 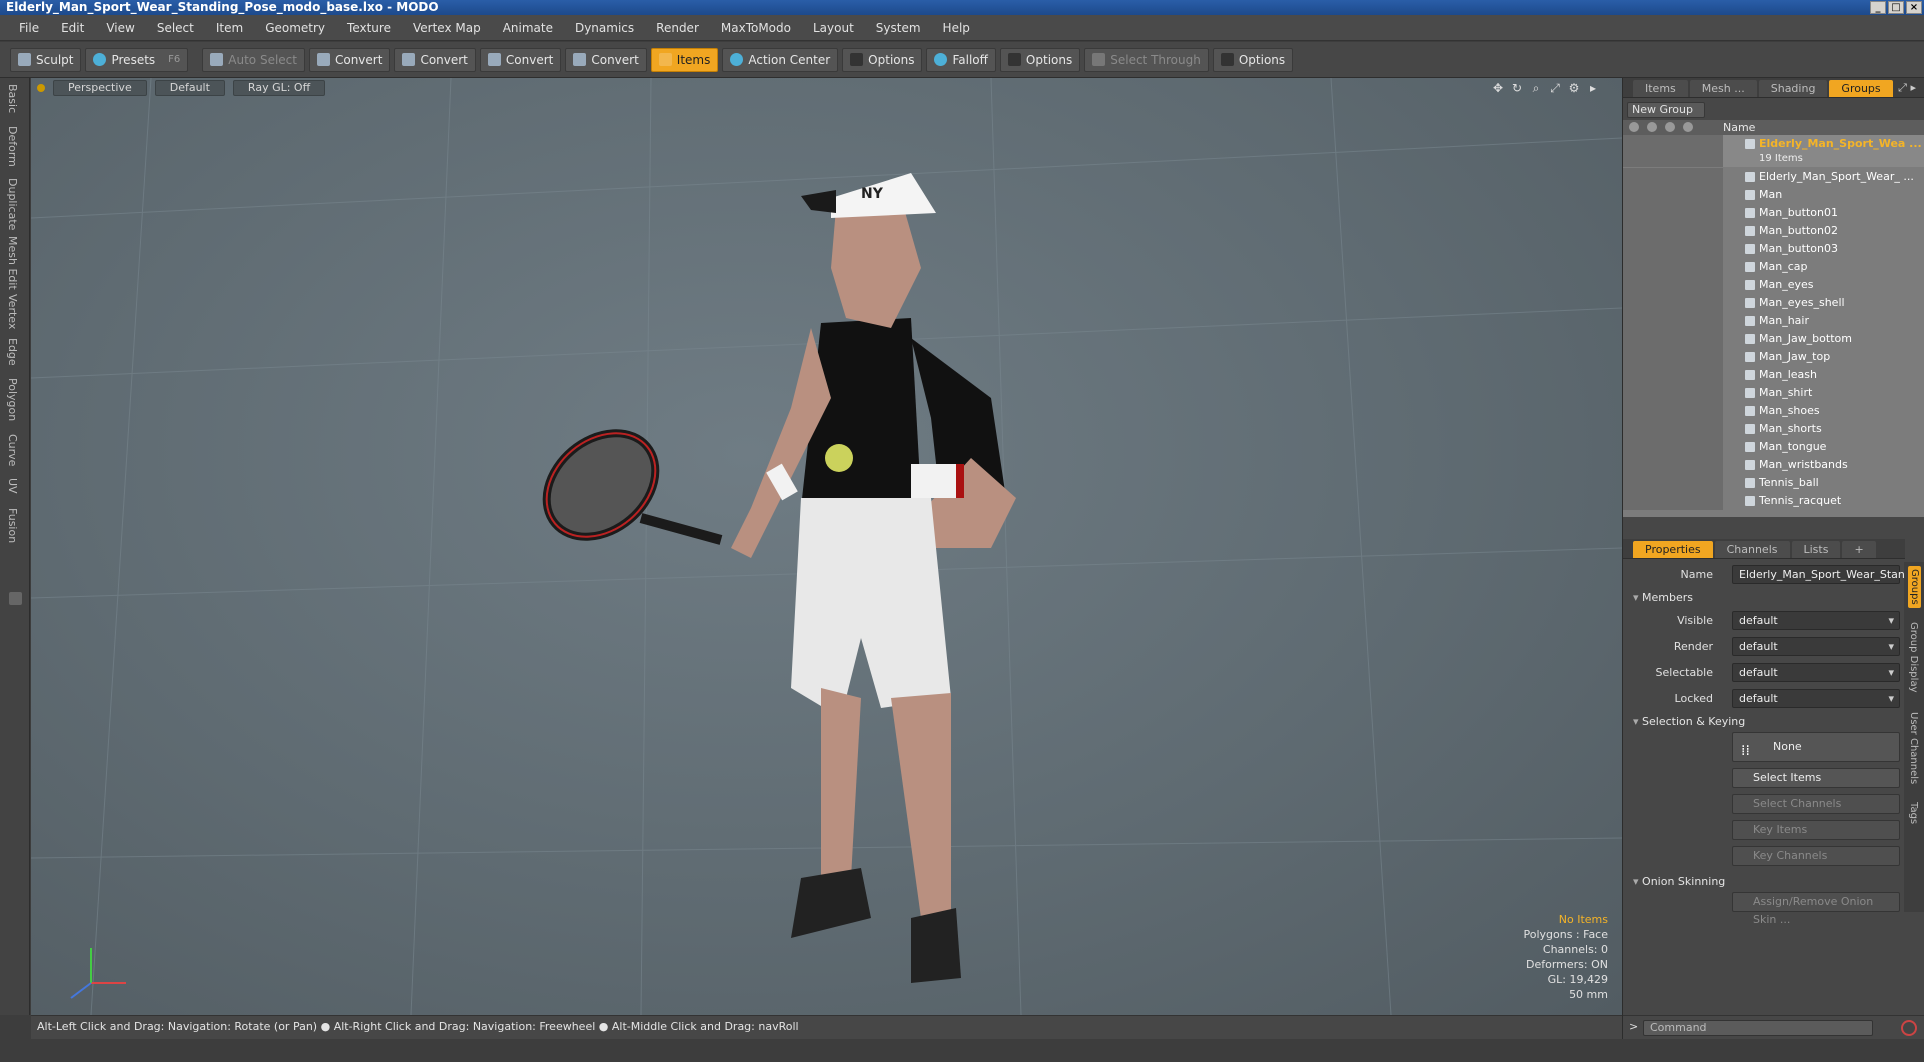 What do you see at coordinates (1816, 620) in the screenshot?
I see `visible-dropdown: default` at bounding box center [1816, 620].